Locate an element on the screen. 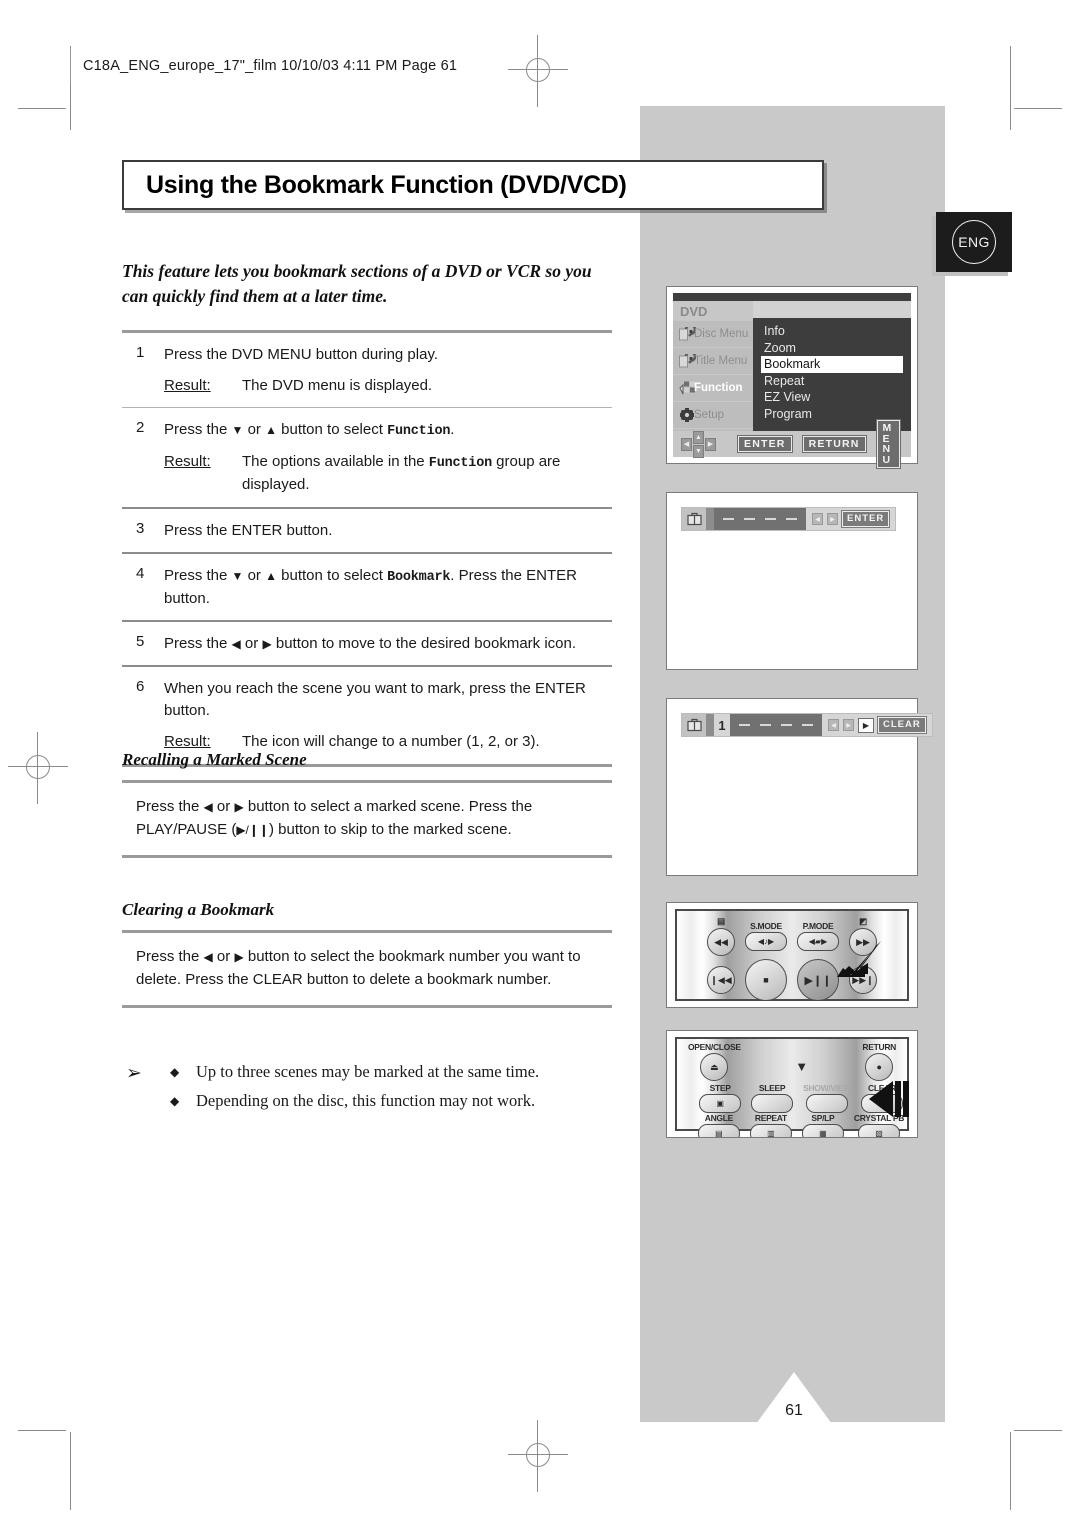  play-pause-icon: ▶/❙❙ is located at coordinates (252, 829).